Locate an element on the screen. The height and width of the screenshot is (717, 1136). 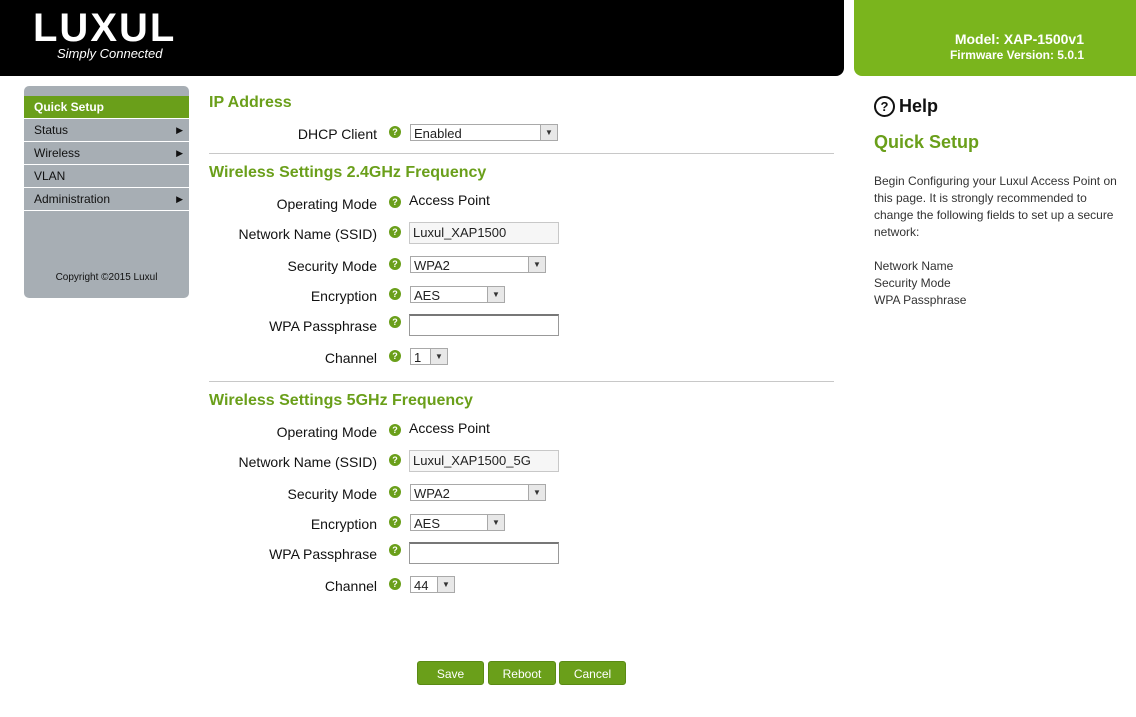
security-mode-select-5: WPA2 ▼ is located at coordinates (478, 492).